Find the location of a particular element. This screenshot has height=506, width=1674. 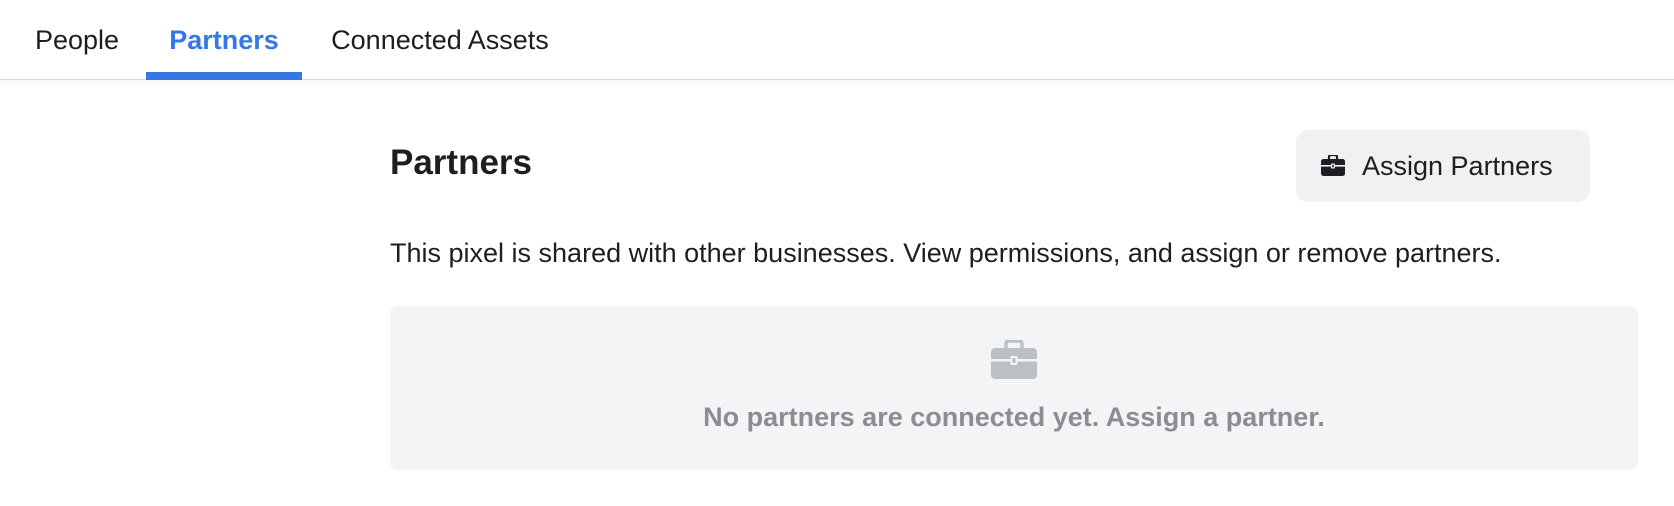

tab-partners: Partners is located at coordinates (224, 40).